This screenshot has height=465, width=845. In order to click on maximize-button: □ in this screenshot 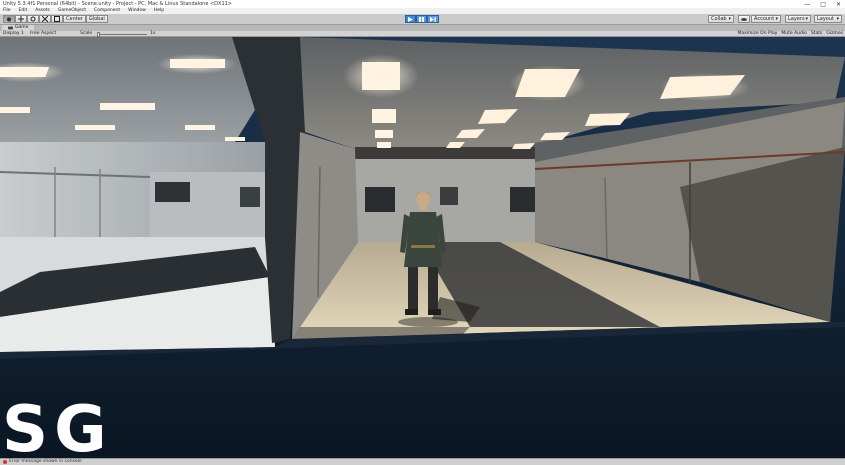, I will do `click(823, 4)`.